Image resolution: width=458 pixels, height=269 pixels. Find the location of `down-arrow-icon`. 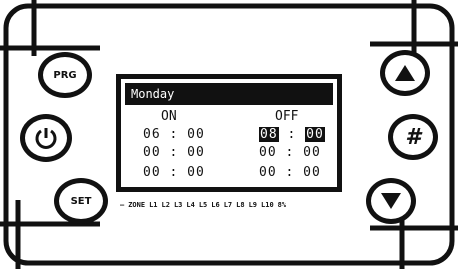

down-arrow-icon is located at coordinates (391, 201).